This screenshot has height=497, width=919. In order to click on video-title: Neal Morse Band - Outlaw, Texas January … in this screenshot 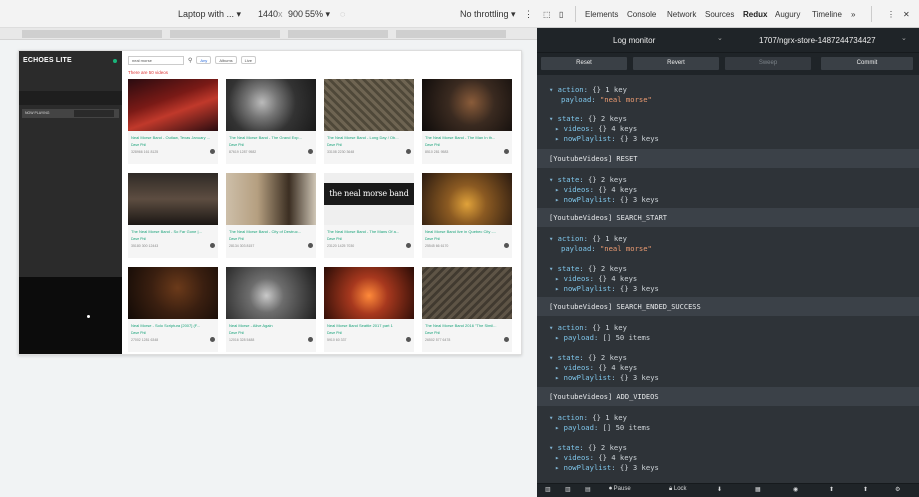, I will do `click(173, 137)`.